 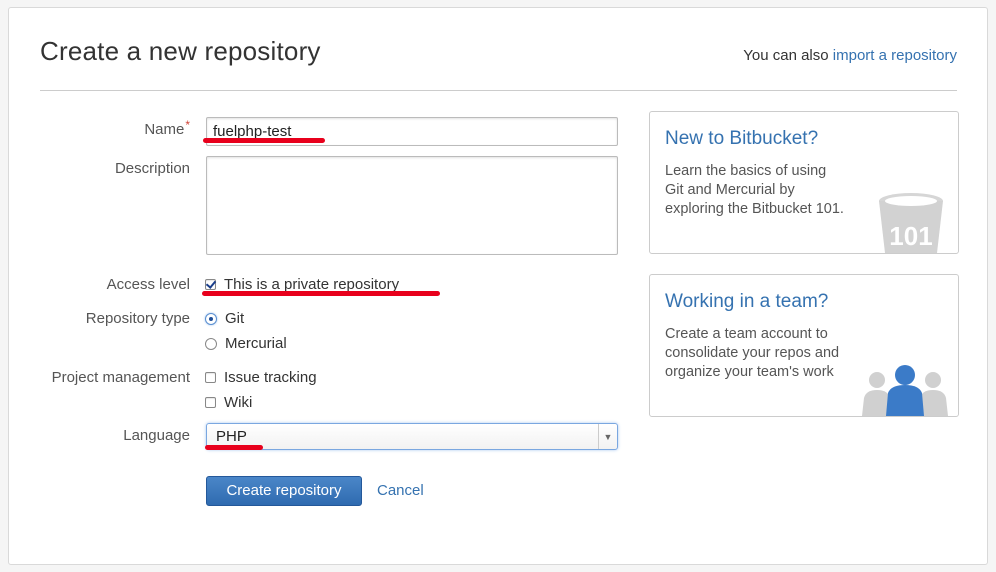 I want to click on name-label: Name*, so click(x=167, y=128).